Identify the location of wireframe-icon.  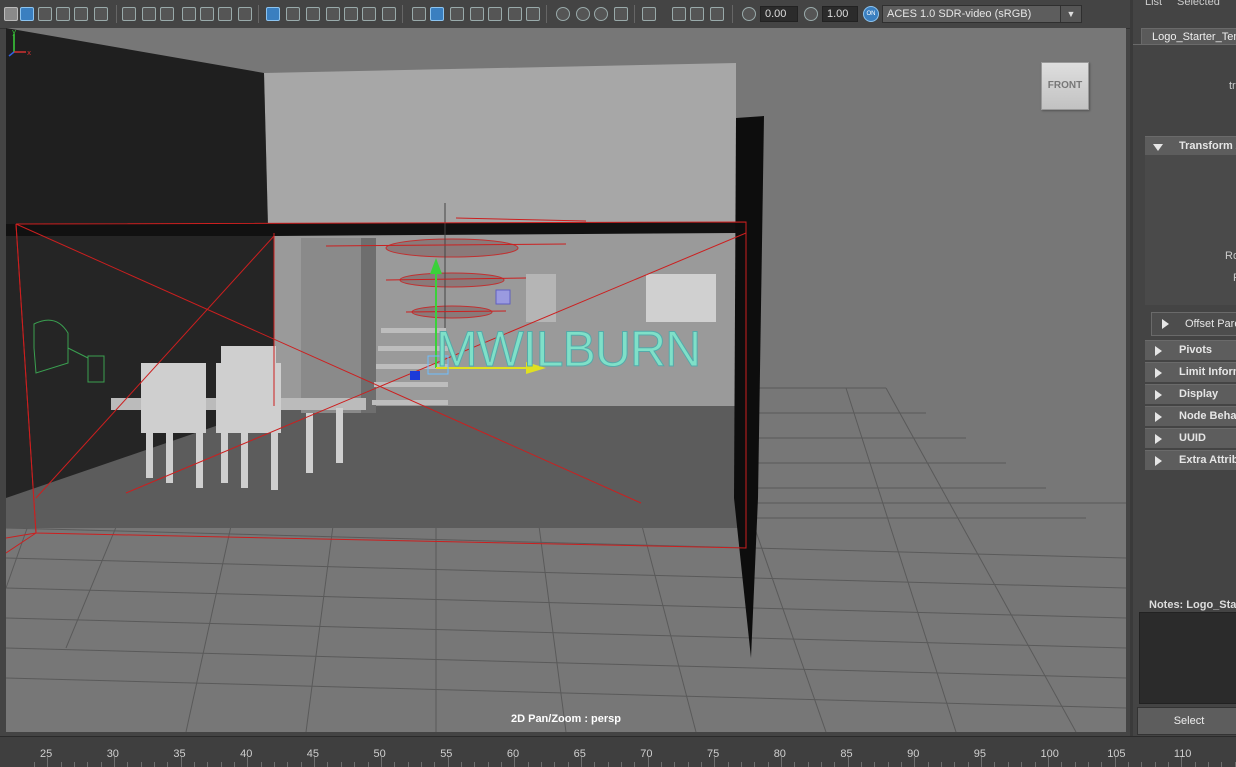
(419, 14).